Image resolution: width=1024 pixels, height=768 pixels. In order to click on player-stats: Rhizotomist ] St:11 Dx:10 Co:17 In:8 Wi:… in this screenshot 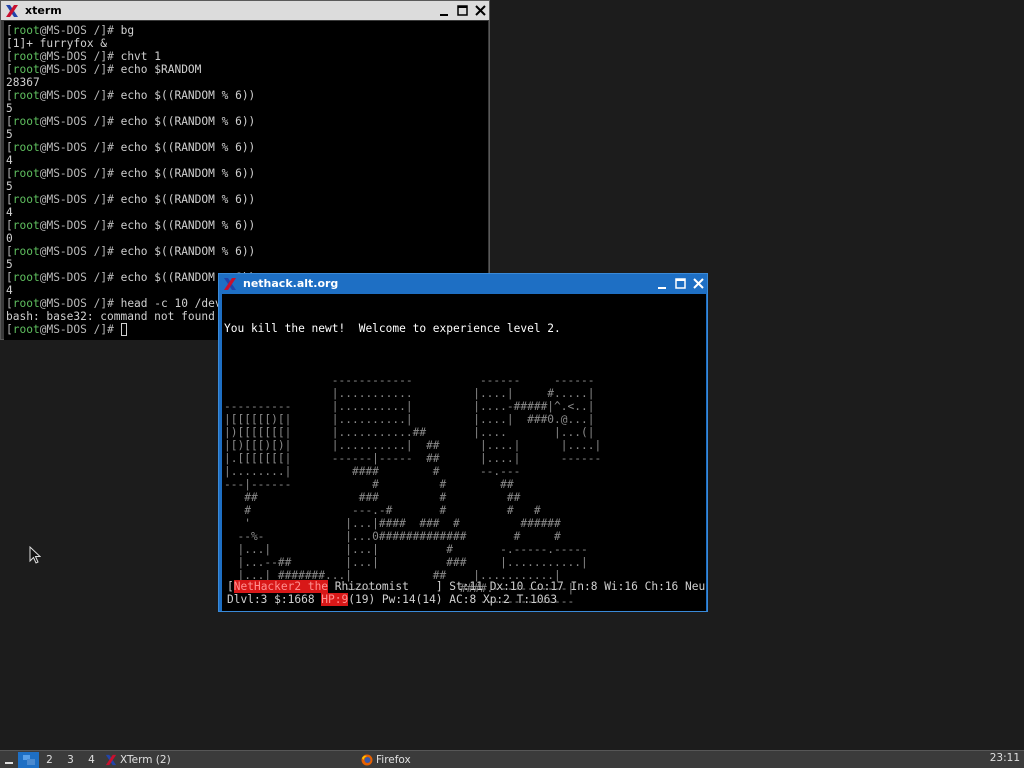, I will do `click(517, 586)`.